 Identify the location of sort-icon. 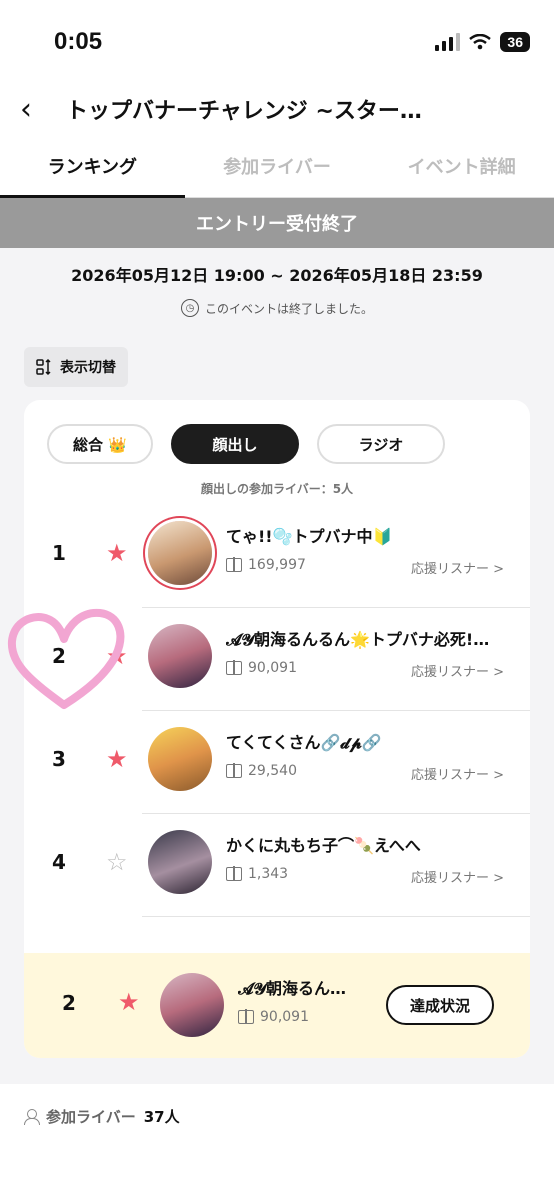
(43, 367).